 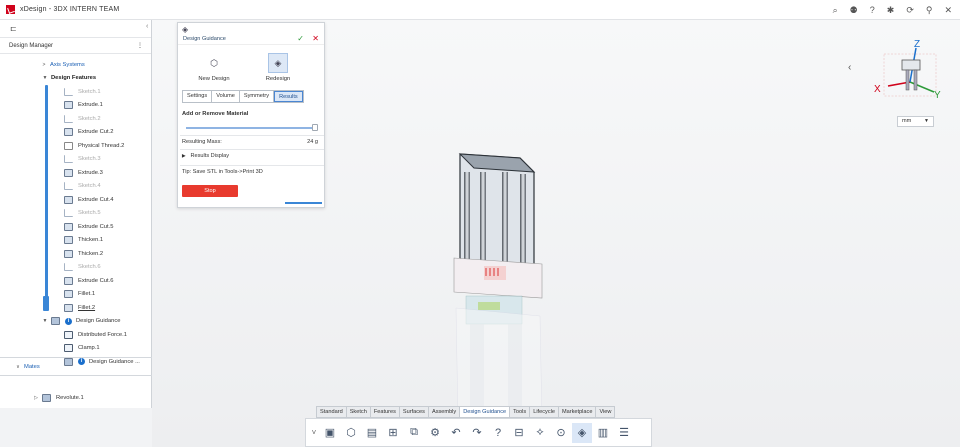 I want to click on tab-lifecycle: Lifecycle, so click(x=544, y=412).